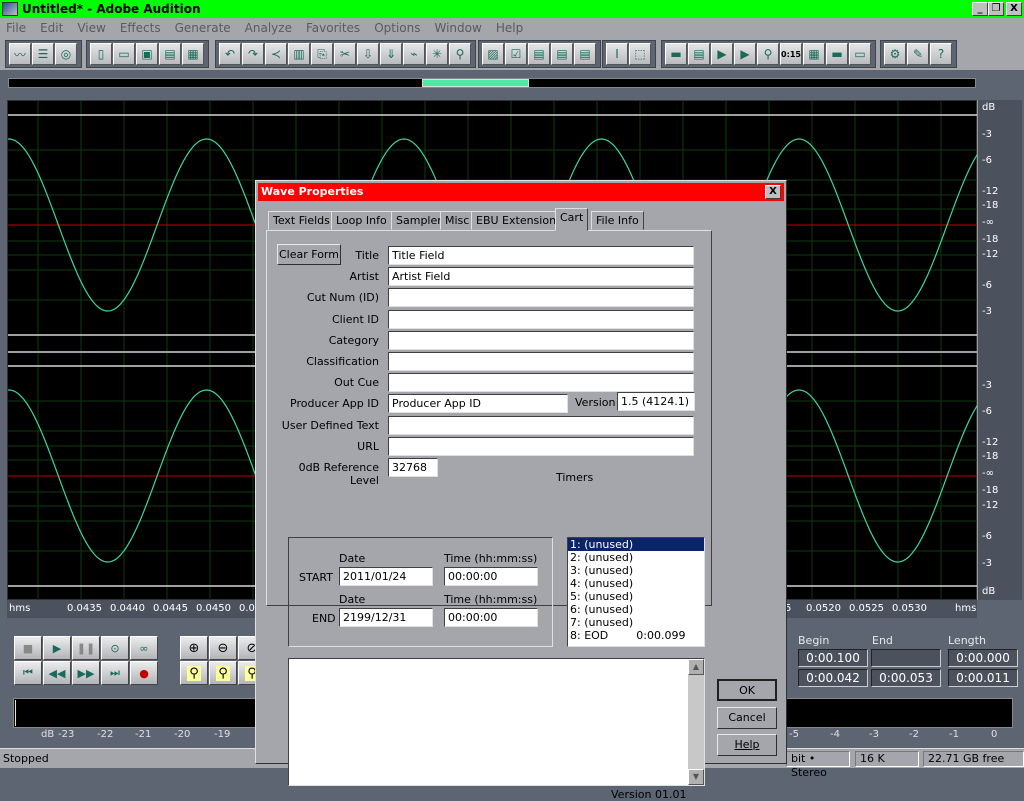 The height and width of the screenshot is (801, 1024). What do you see at coordinates (115, 648) in the screenshot?
I see `play-to-end-button: ⊙` at bounding box center [115, 648].